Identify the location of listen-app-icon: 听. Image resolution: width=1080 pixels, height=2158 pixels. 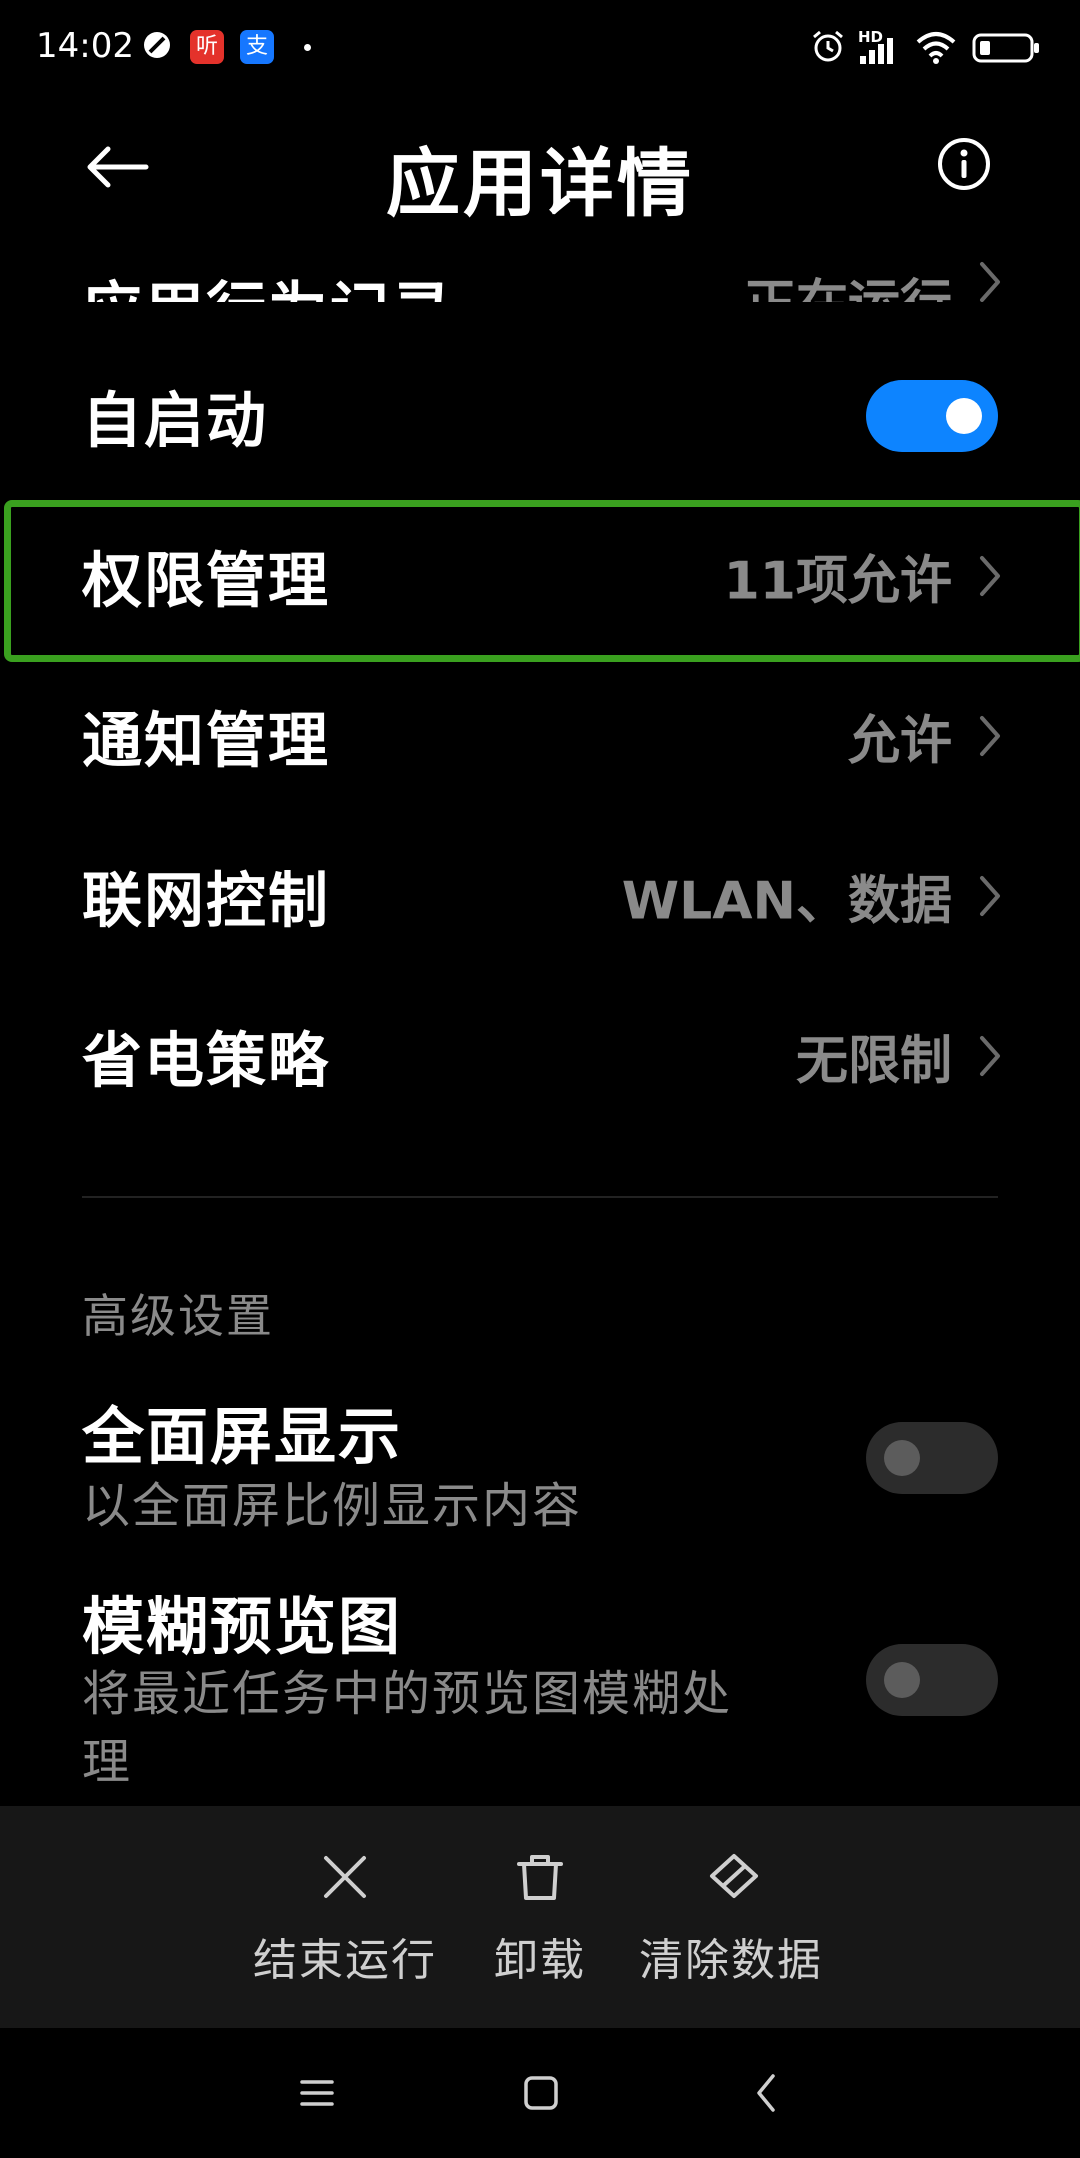
(207, 47).